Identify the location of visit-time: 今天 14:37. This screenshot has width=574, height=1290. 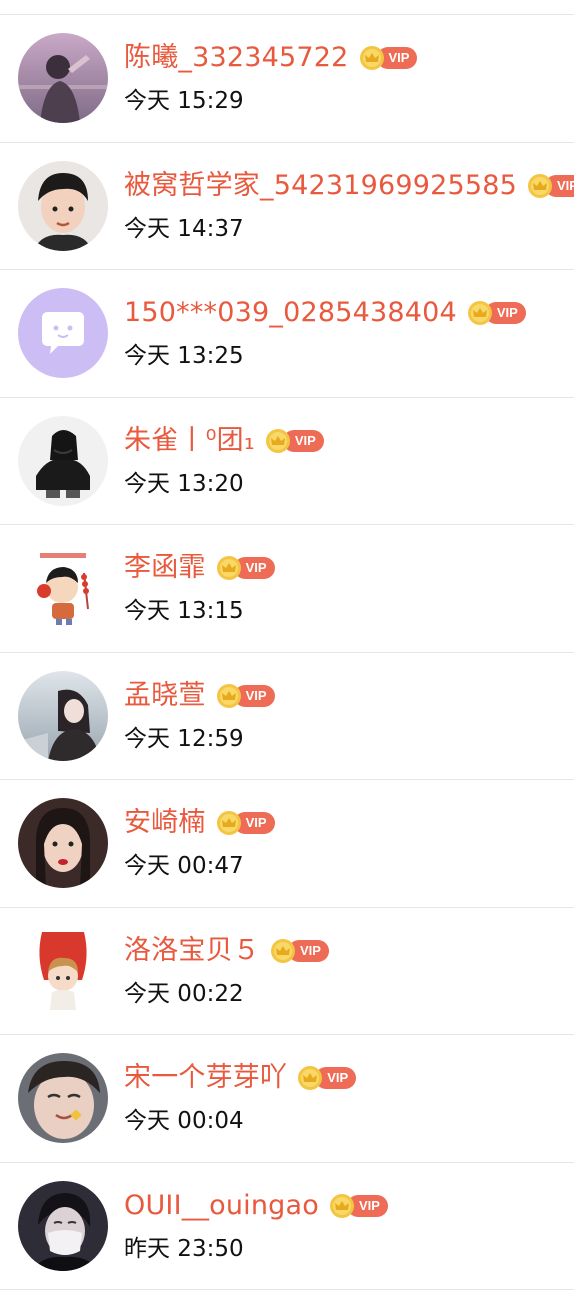
(184, 229).